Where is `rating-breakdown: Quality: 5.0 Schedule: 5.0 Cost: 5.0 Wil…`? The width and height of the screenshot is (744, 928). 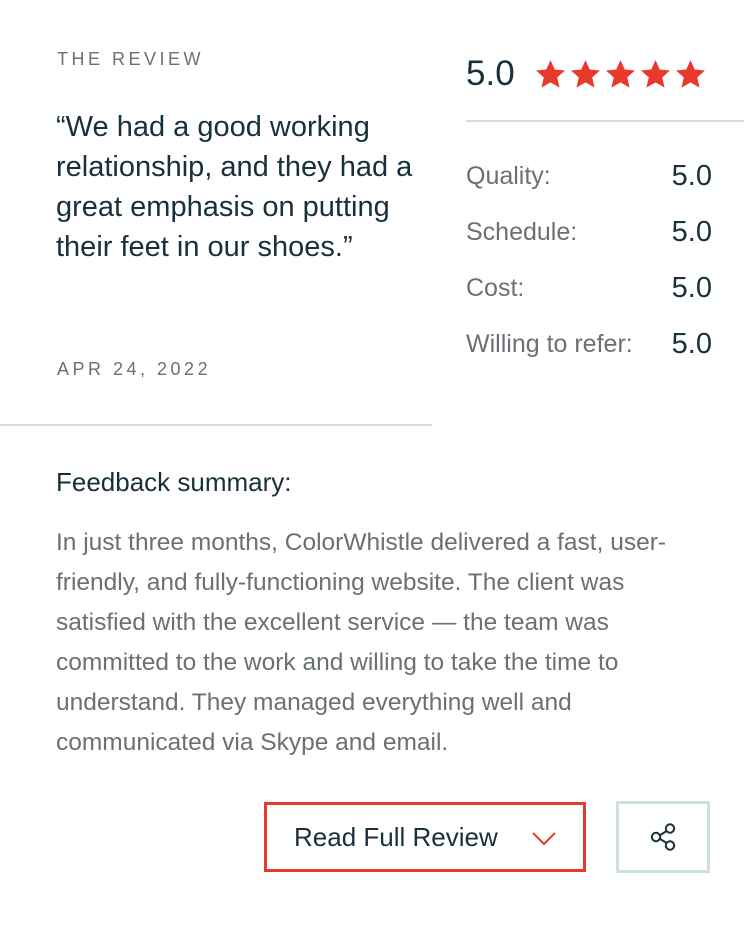
rating-breakdown: Quality: 5.0 Schedule: 5.0 Cost: 5.0 Wil… is located at coordinates (589, 260).